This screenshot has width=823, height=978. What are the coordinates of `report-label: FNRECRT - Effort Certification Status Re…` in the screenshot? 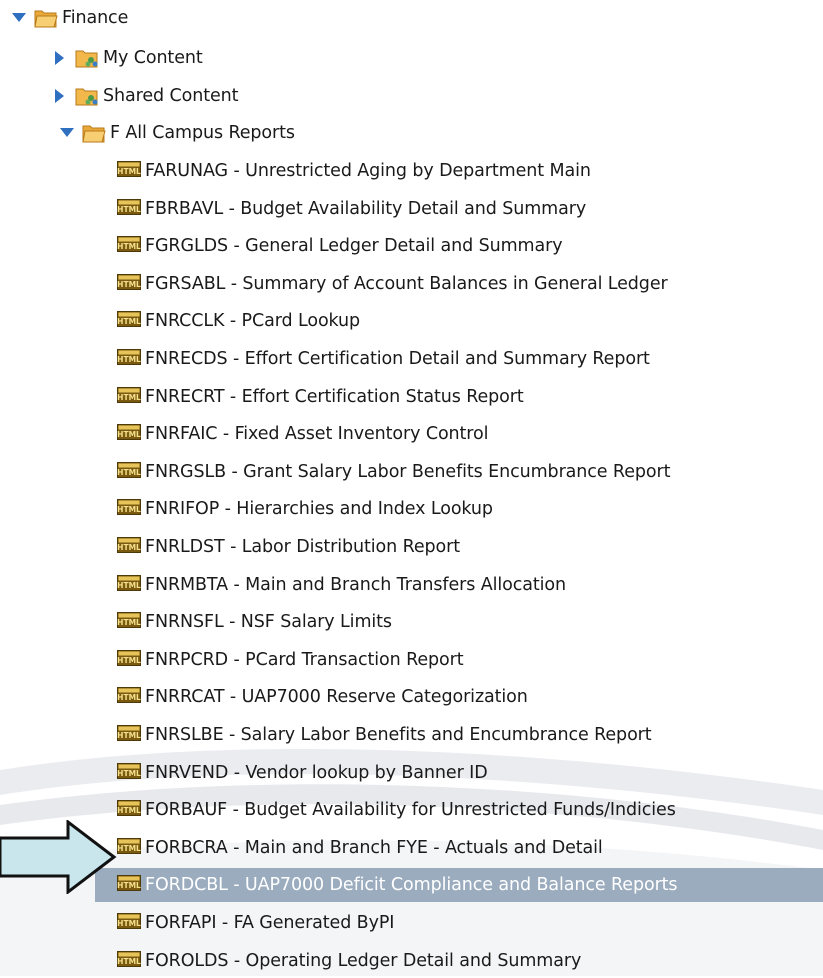 It's located at (334, 397).